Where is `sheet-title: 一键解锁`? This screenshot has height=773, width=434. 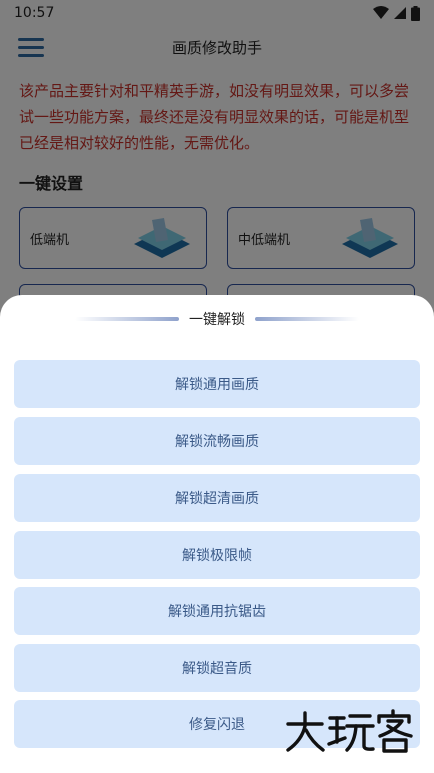
sheet-title: 一键解锁 is located at coordinates (217, 320).